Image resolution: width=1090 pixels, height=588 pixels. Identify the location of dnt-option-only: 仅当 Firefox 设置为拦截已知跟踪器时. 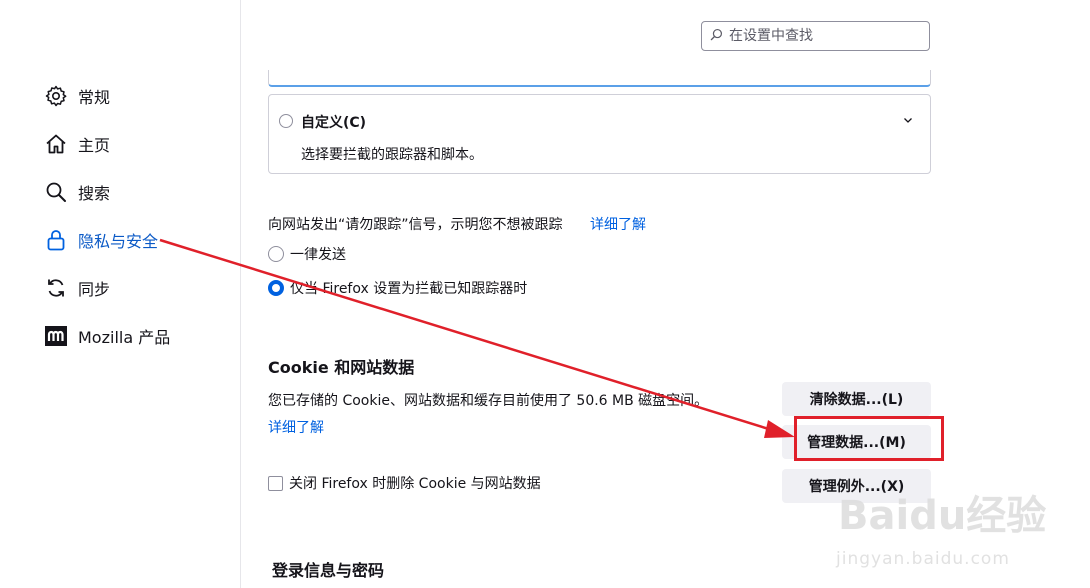
(397, 288).